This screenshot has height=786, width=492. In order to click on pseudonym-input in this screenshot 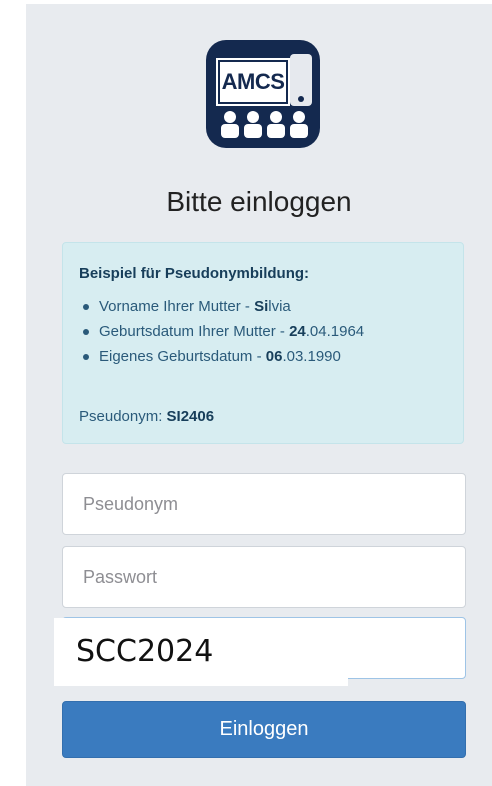, I will do `click(264, 504)`.